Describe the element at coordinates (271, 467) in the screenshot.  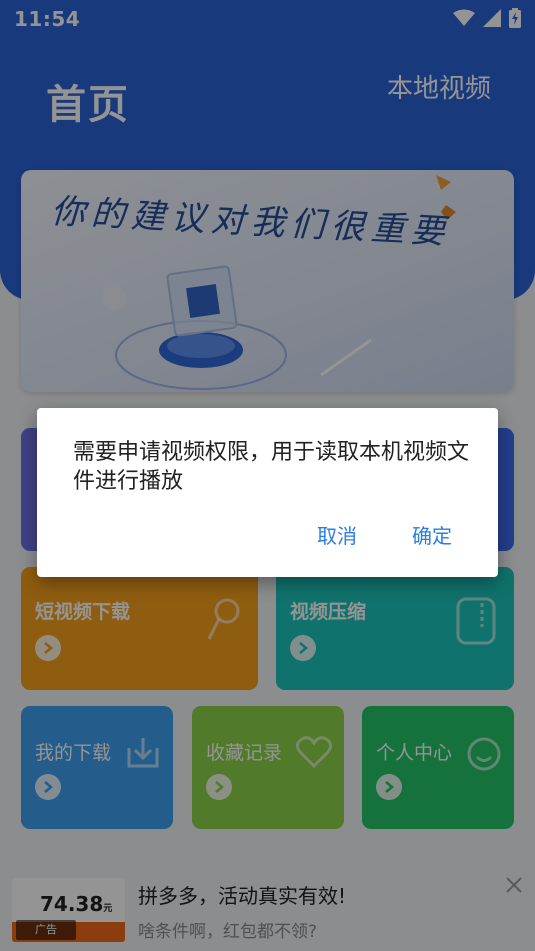
I see `dialog-message: 需要申请视频权限，用于读取本机视频文件进行播放` at that location.